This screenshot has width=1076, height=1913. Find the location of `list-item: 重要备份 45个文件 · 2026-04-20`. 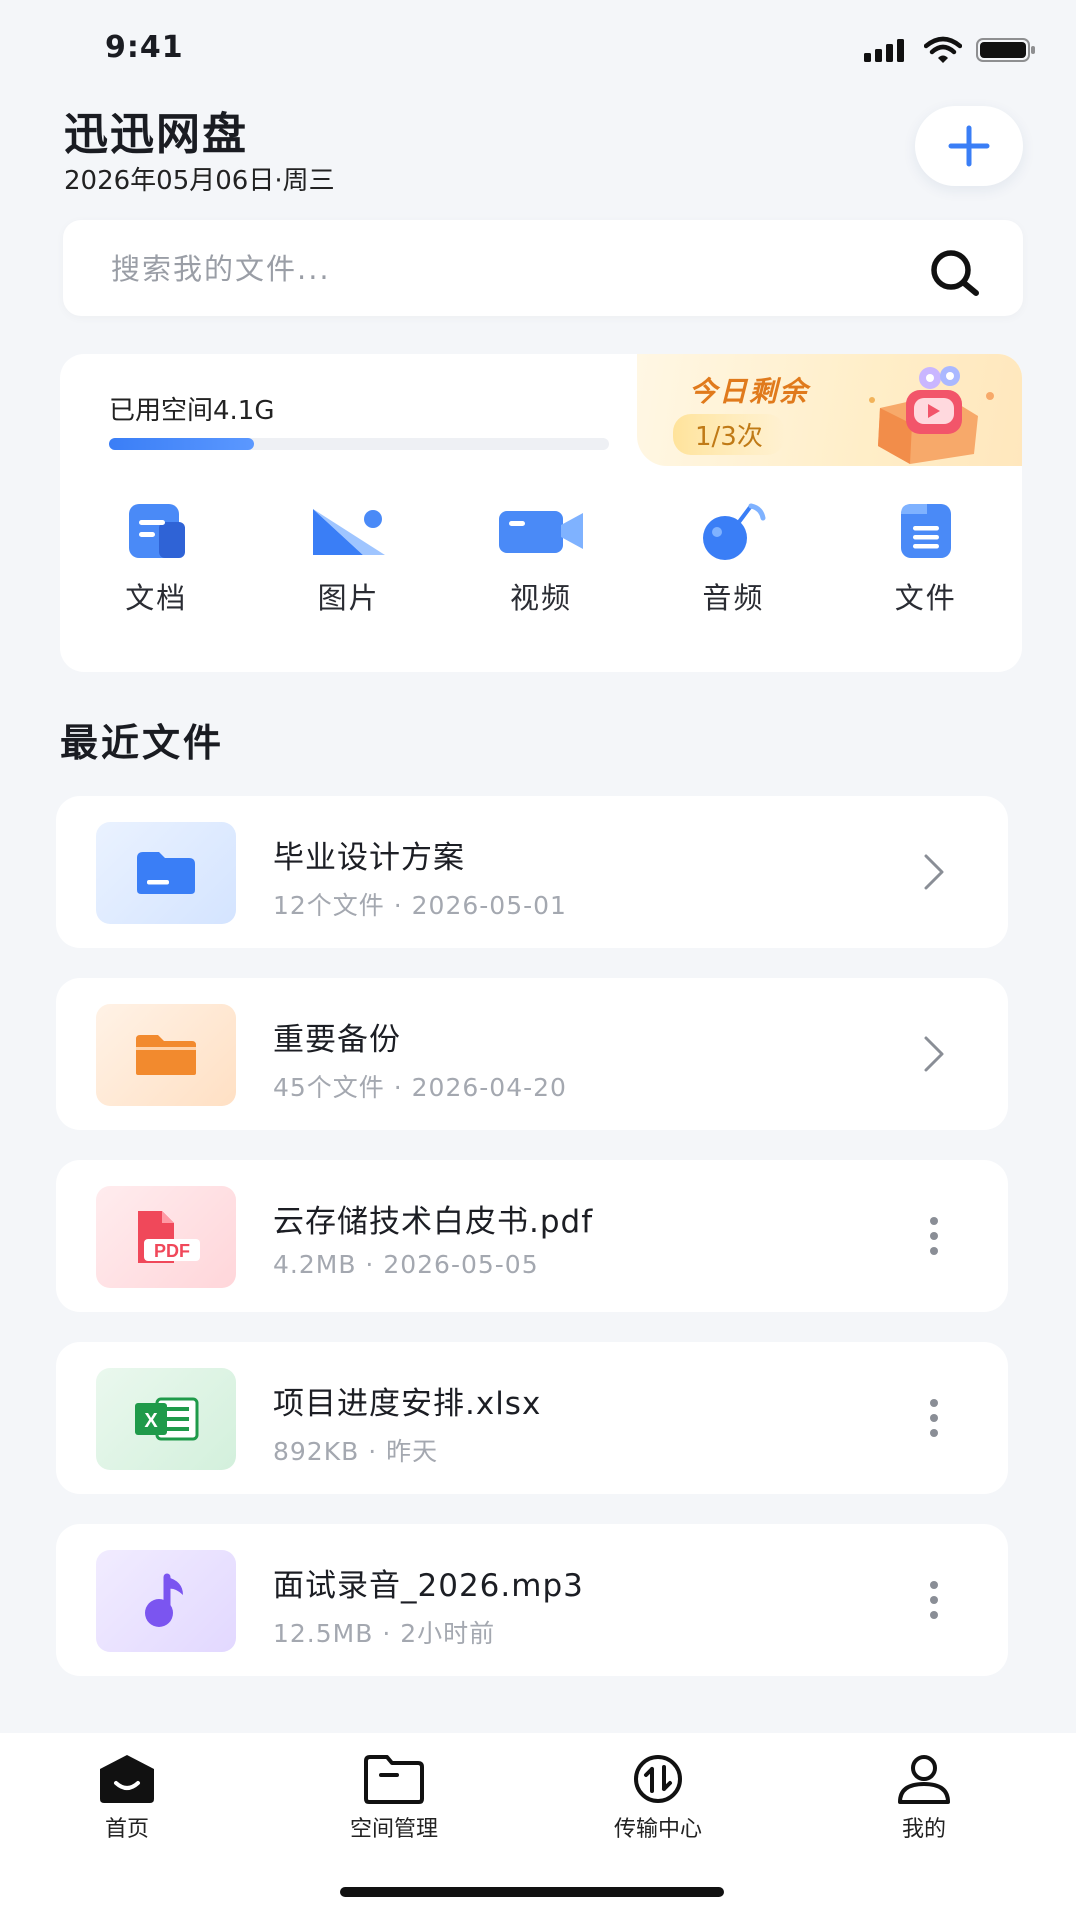

list-item: 重要备份 45个文件 · 2026-04-20 is located at coordinates (532, 1054).